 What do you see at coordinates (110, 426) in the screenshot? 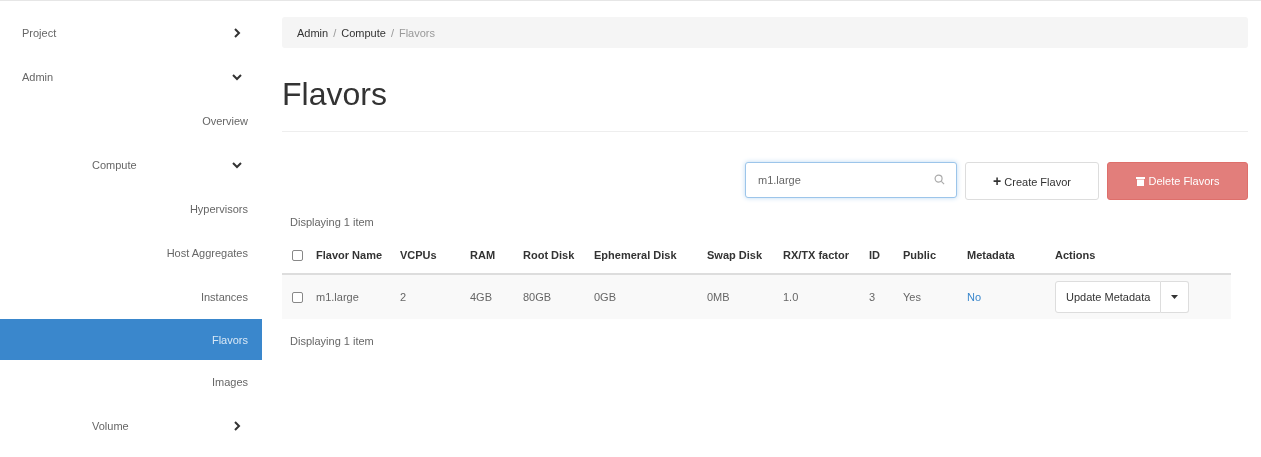
I see `nav-section: Volume` at bounding box center [110, 426].